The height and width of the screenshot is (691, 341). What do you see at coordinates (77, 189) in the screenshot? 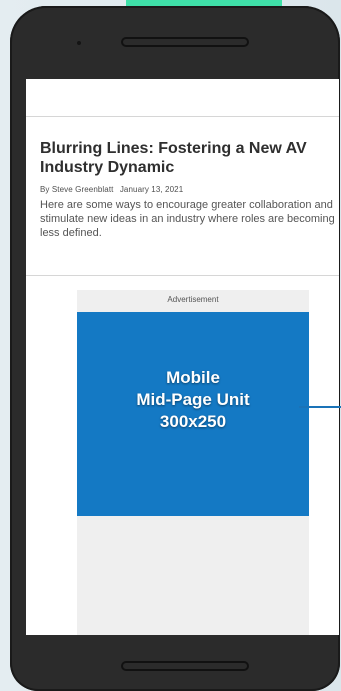
I see `article-author: By Steve Greenblatt` at bounding box center [77, 189].